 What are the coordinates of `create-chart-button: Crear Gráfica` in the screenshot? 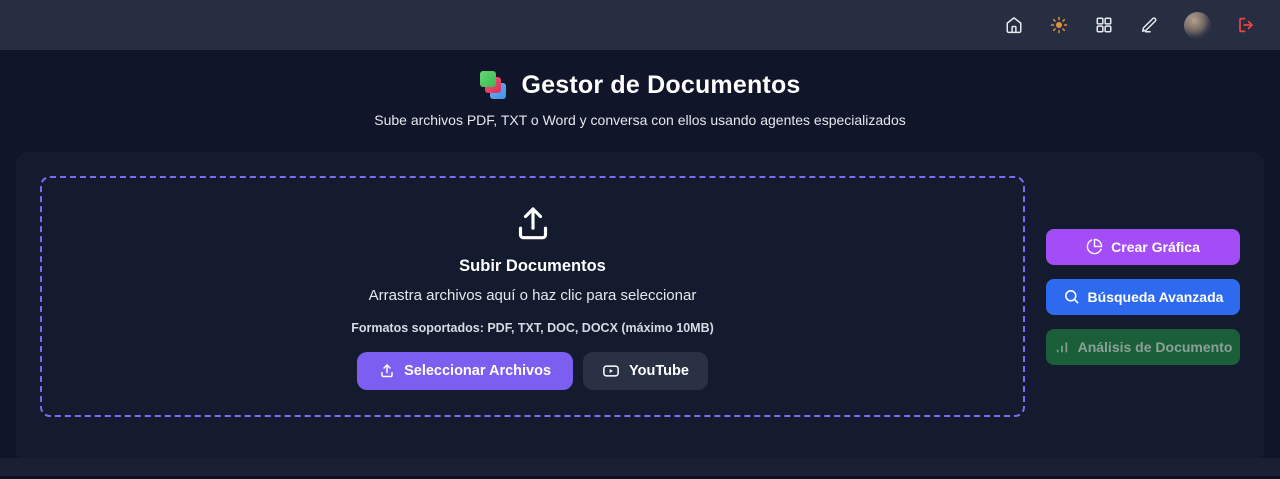 It's located at (1143, 246).